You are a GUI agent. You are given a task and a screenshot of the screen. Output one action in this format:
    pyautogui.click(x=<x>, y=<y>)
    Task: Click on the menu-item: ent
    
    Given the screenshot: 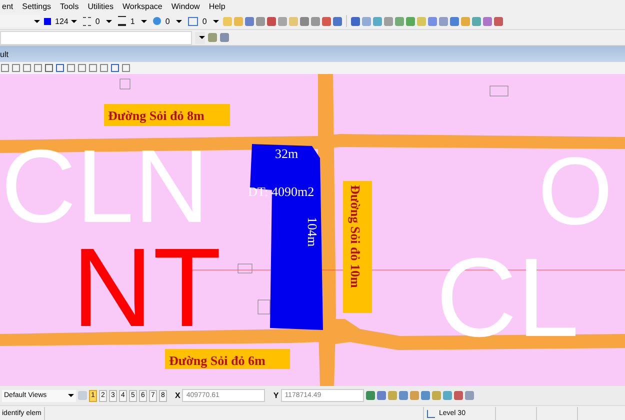 What is the action you would take?
    pyautogui.click(x=8, y=6)
    